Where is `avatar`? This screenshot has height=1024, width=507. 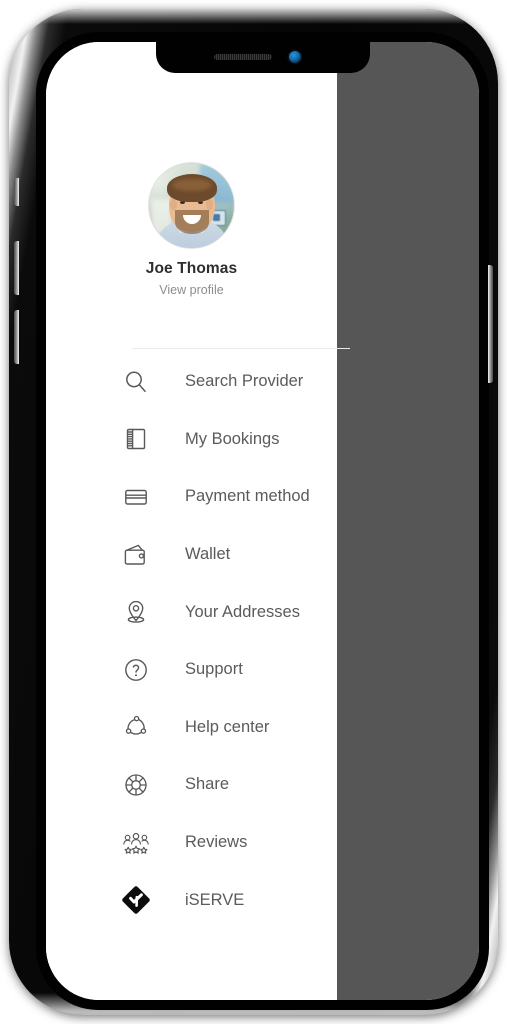 avatar is located at coordinates (191, 205).